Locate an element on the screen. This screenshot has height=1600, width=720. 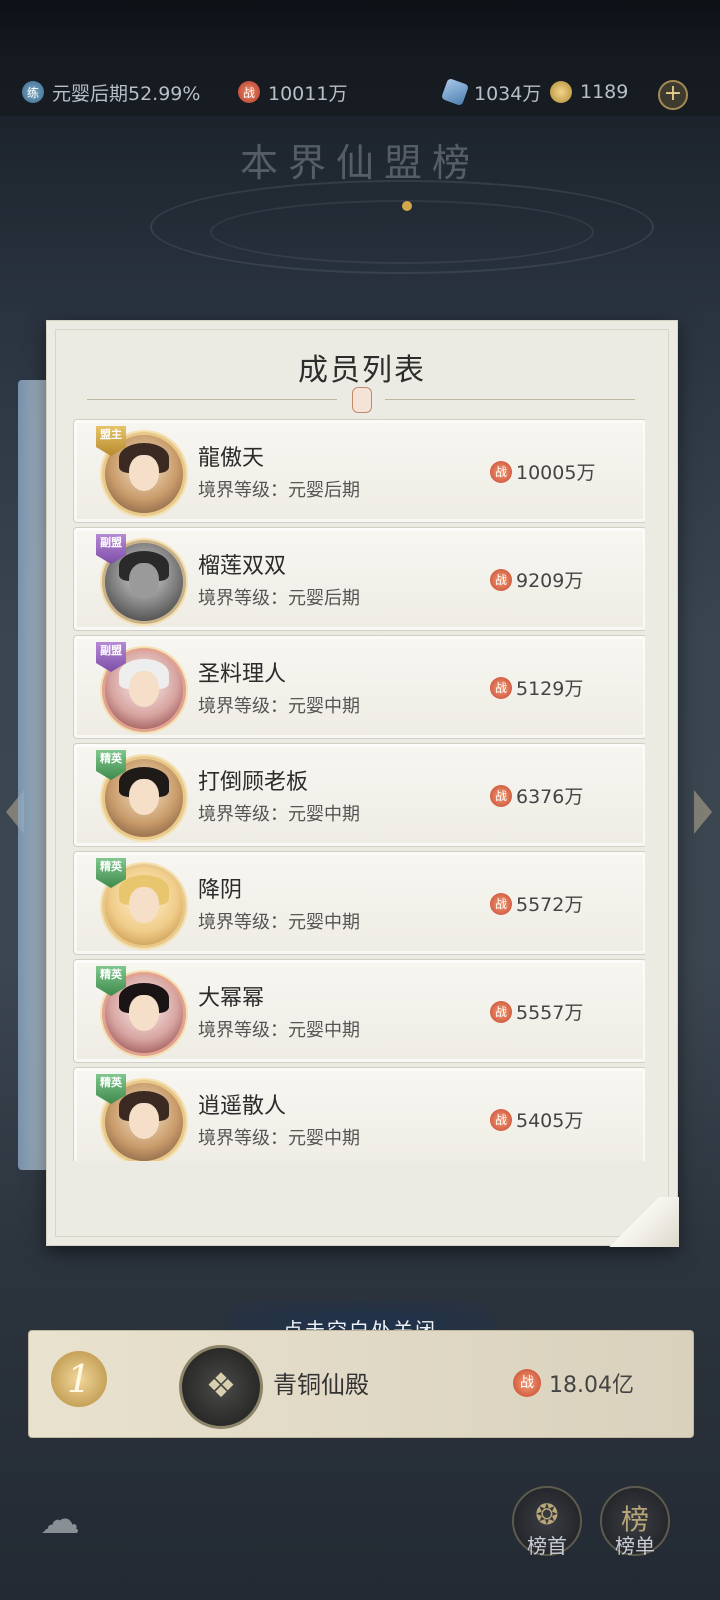
next-page-arrow-icon is located at coordinates (703, 812).